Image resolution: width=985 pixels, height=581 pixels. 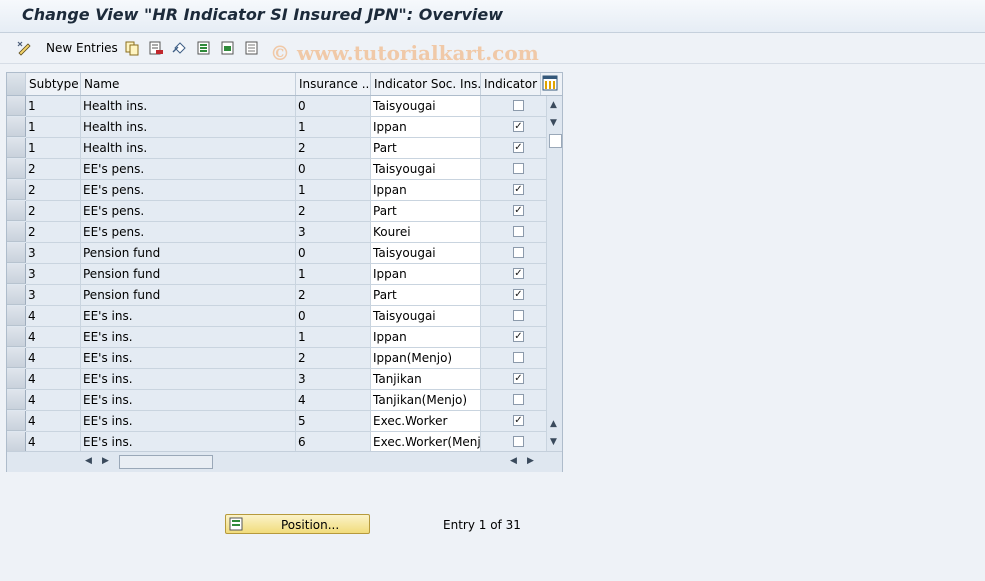 What do you see at coordinates (25, 48) in the screenshot?
I see `edit-toggle-icon` at bounding box center [25, 48].